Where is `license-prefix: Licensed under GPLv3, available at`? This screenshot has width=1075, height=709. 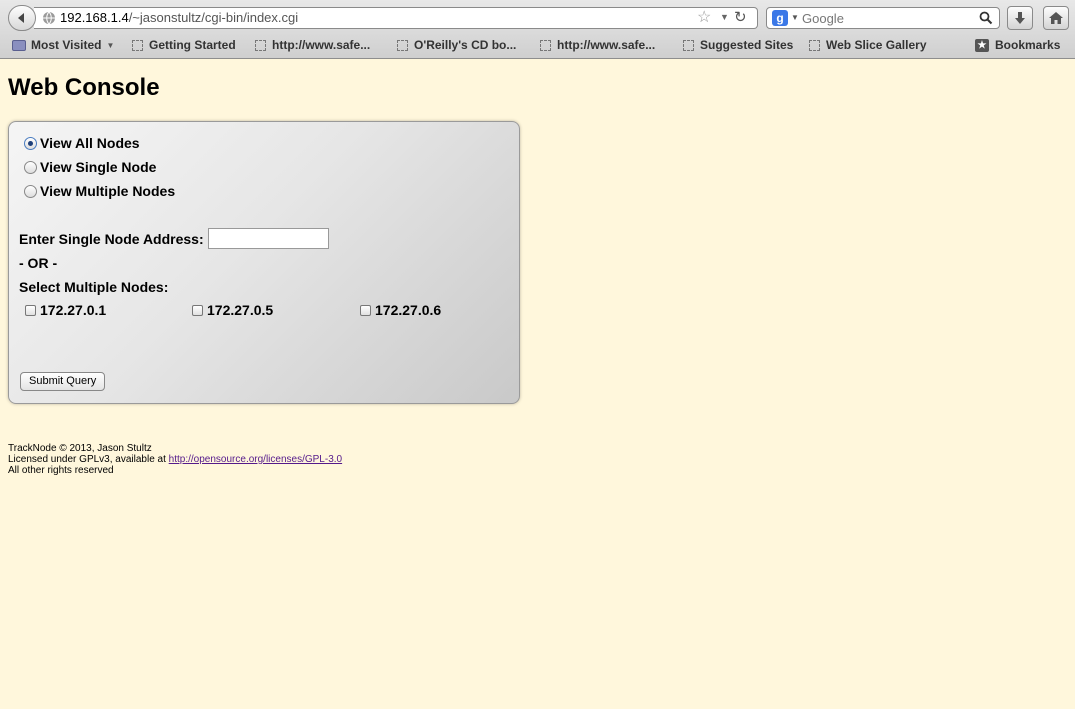
license-prefix: Licensed under GPLv3, available at is located at coordinates (88, 459).